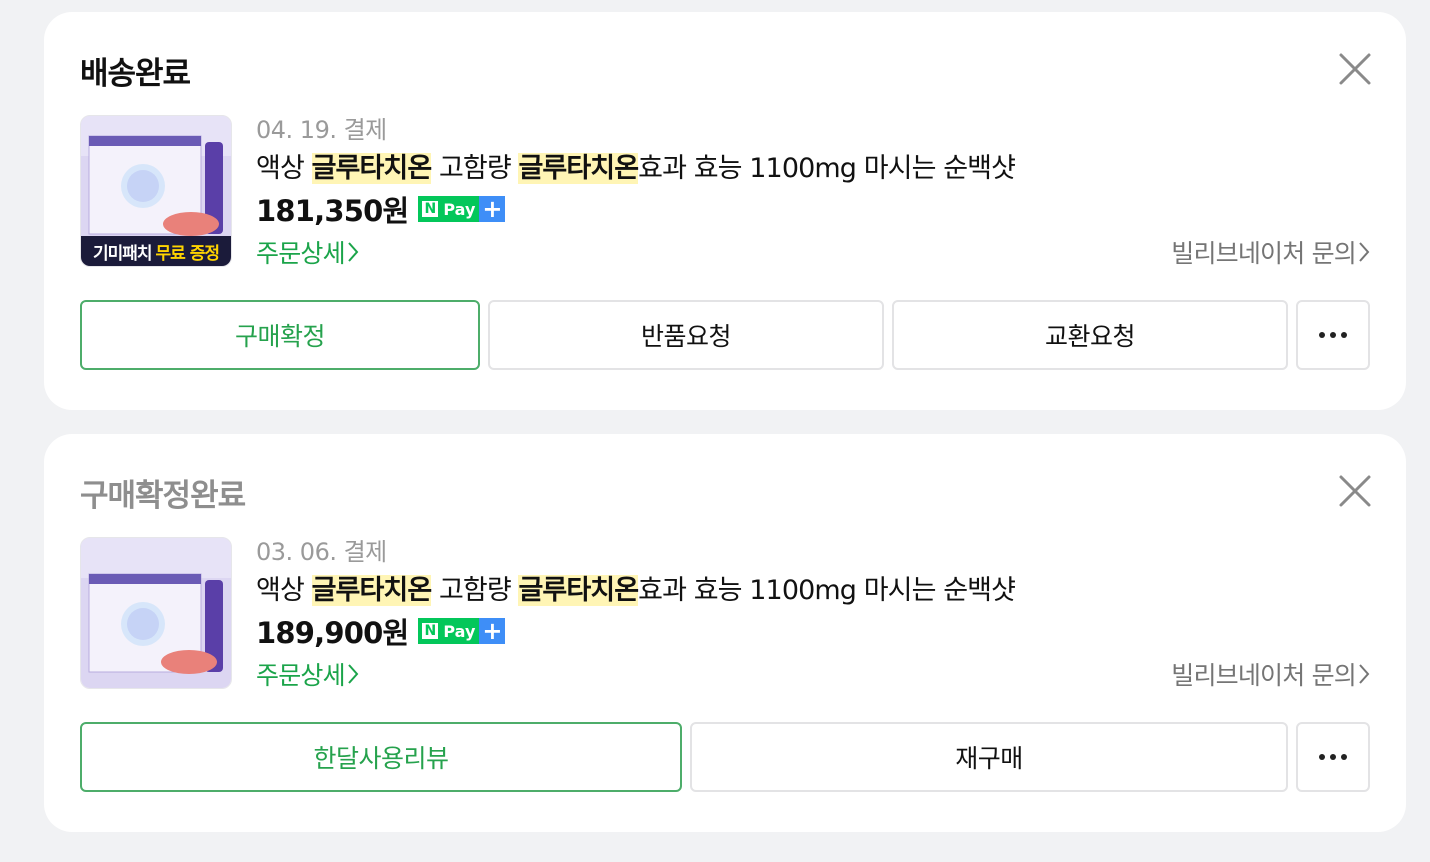 This screenshot has width=1430, height=862. I want to click on payment-date: 04. 19. 결제, so click(321, 130).